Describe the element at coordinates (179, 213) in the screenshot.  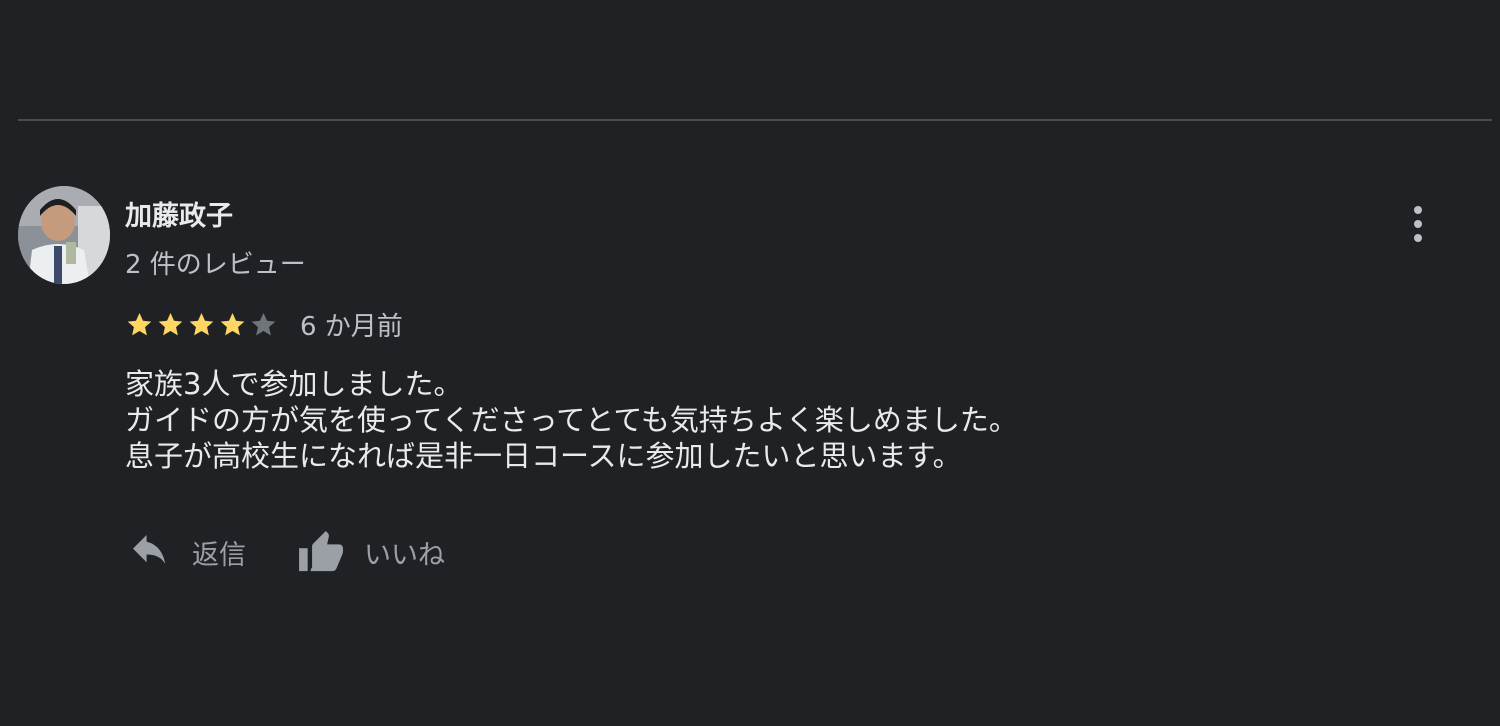
I see `author-name: 加藤政子` at that location.